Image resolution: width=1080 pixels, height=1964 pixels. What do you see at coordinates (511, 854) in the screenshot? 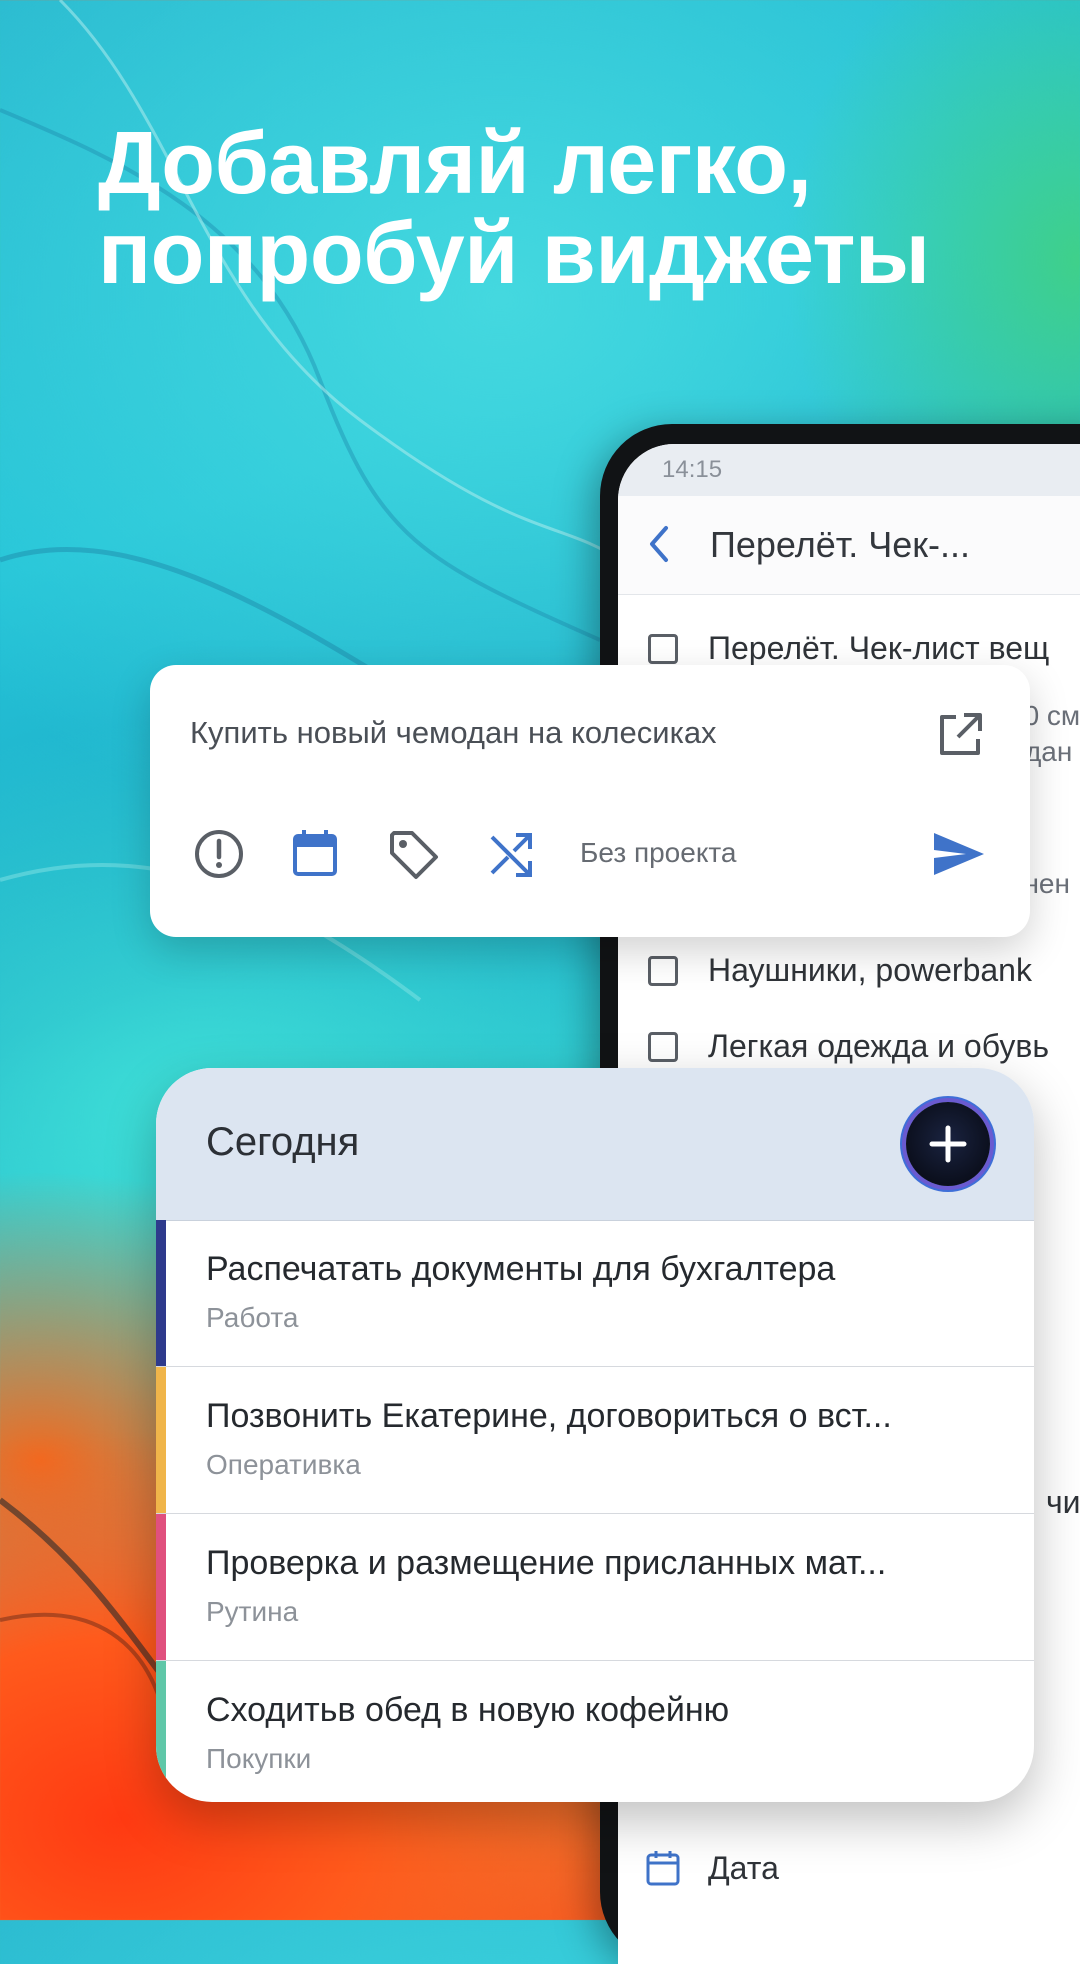
I see `shuffle-icon` at bounding box center [511, 854].